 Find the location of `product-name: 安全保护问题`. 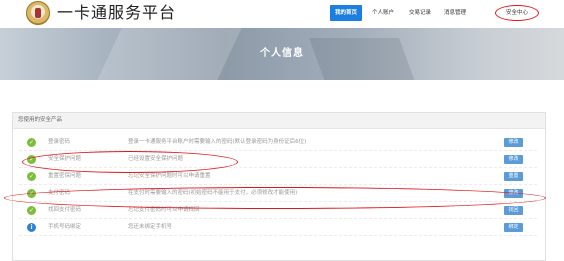

product-name: 安全保护问题 is located at coordinates (65, 159).